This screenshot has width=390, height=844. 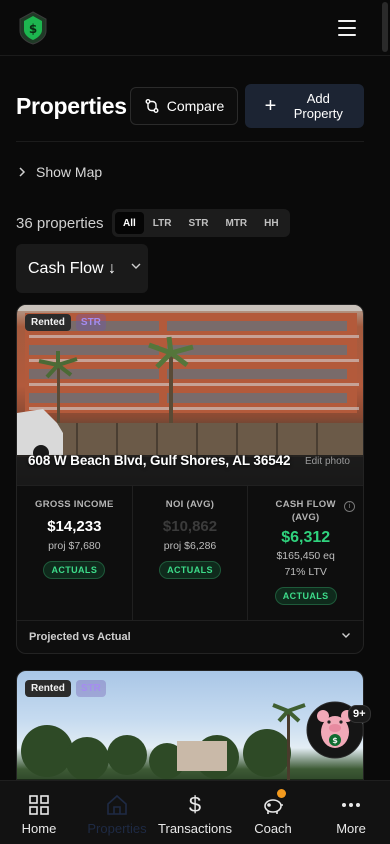 I want to click on metric-value: $6,312, so click(x=306, y=537).